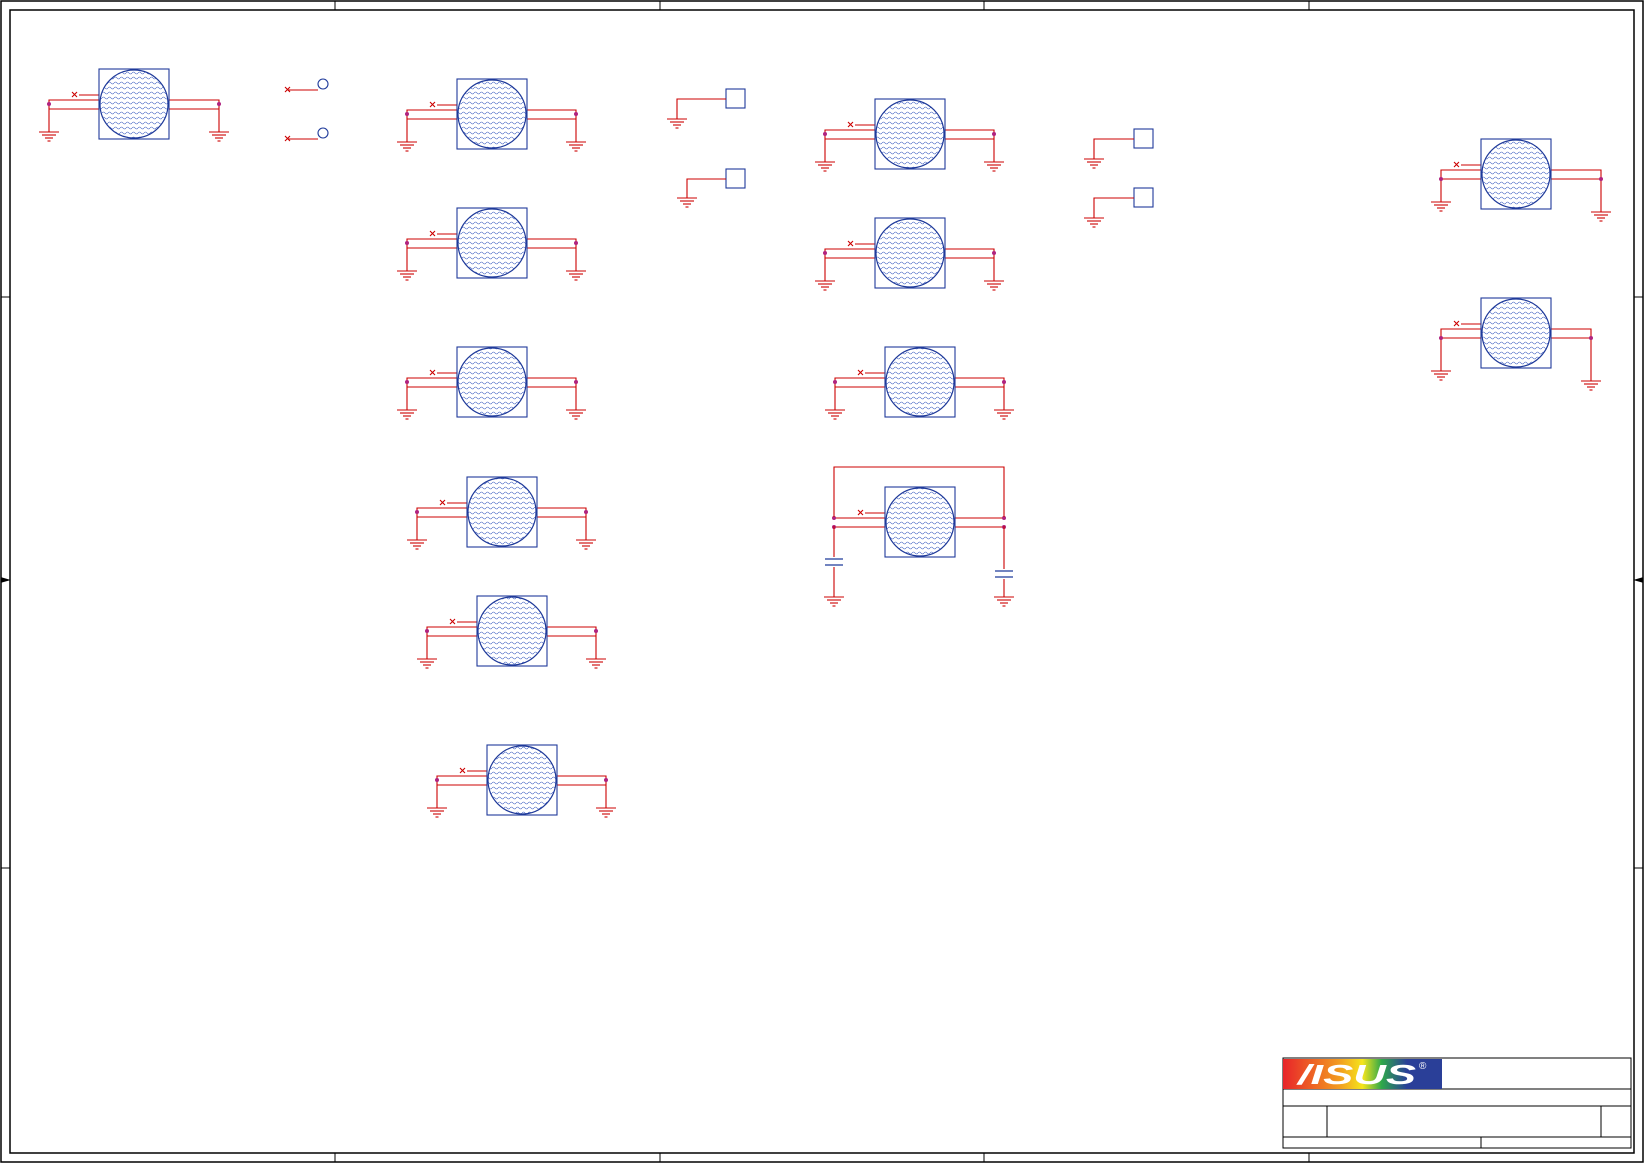  I want to click on arrow-right-icon, so click(6, 580).